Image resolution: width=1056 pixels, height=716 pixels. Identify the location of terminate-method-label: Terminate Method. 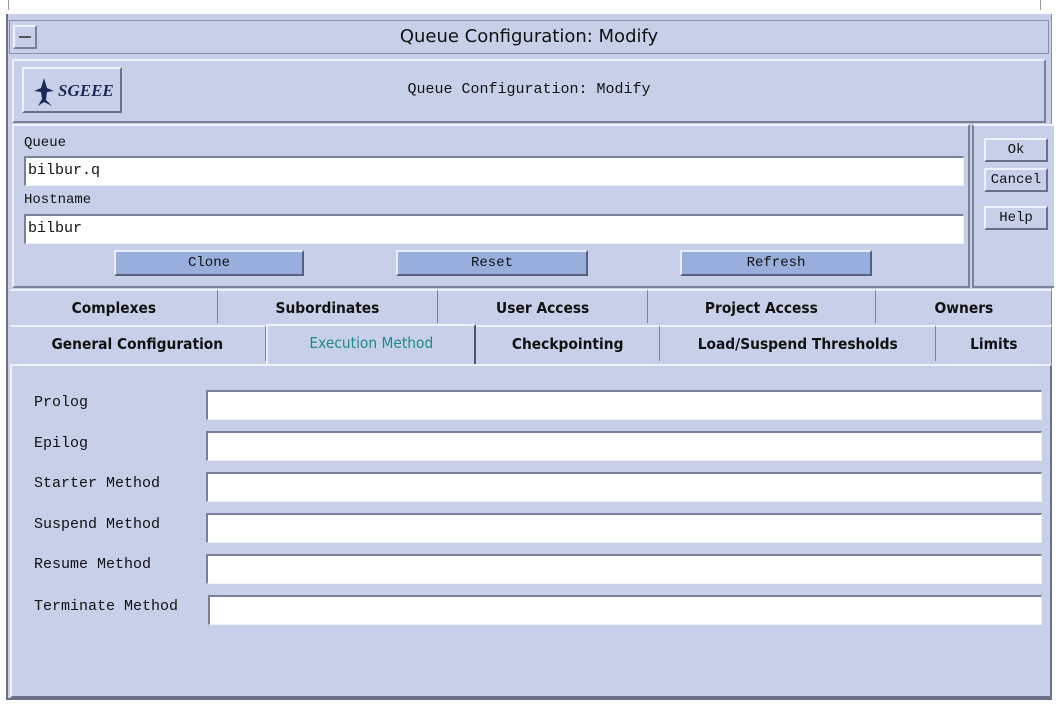
(106, 606).